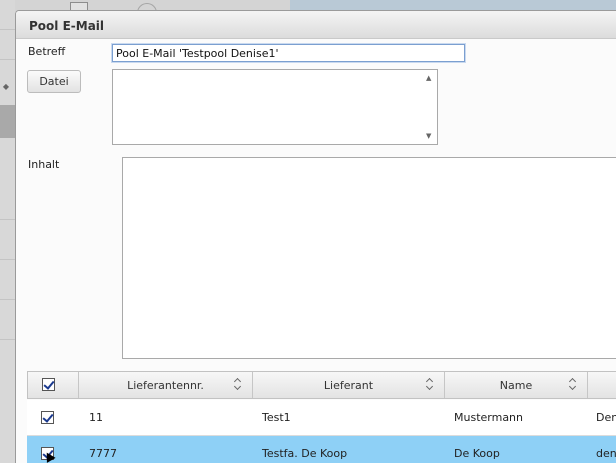  Describe the element at coordinates (67, 26) in the screenshot. I see `dialog-title: Pool E-Mail` at that location.